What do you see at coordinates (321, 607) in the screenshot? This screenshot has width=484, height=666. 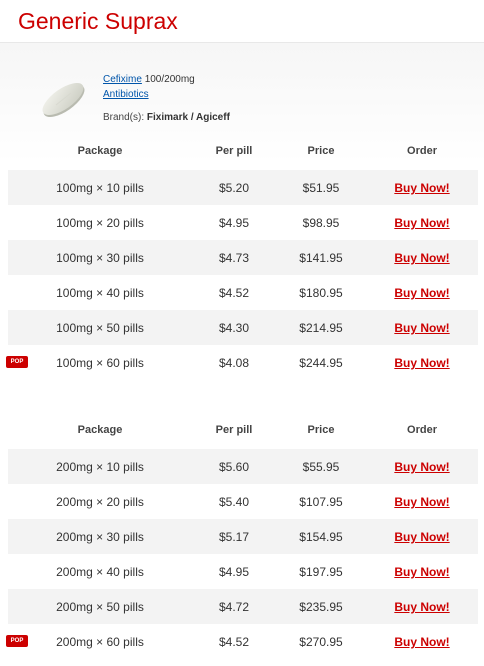 I see `price-cell: $235.95` at bounding box center [321, 607].